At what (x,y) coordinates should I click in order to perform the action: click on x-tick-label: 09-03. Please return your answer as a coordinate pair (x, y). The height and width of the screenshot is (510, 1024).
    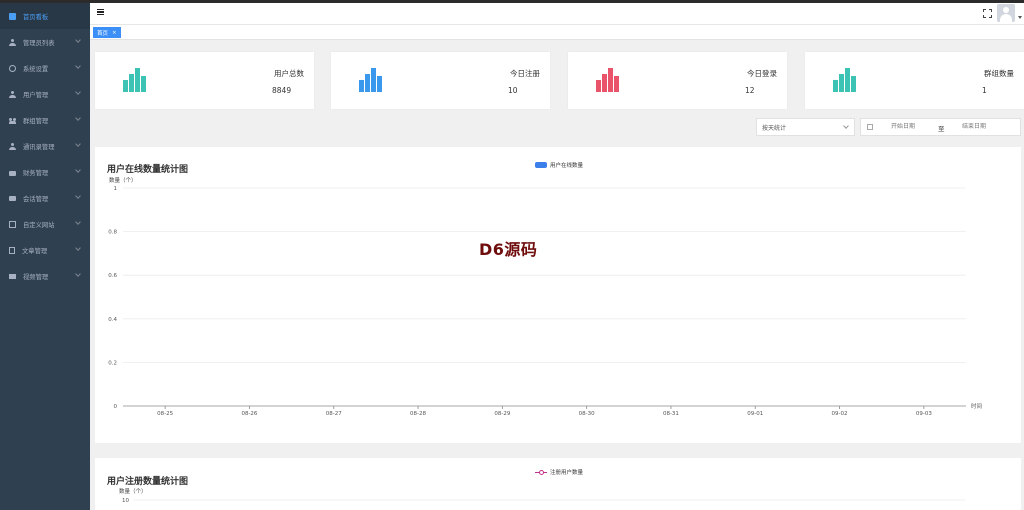
    Looking at the image, I should click on (924, 414).